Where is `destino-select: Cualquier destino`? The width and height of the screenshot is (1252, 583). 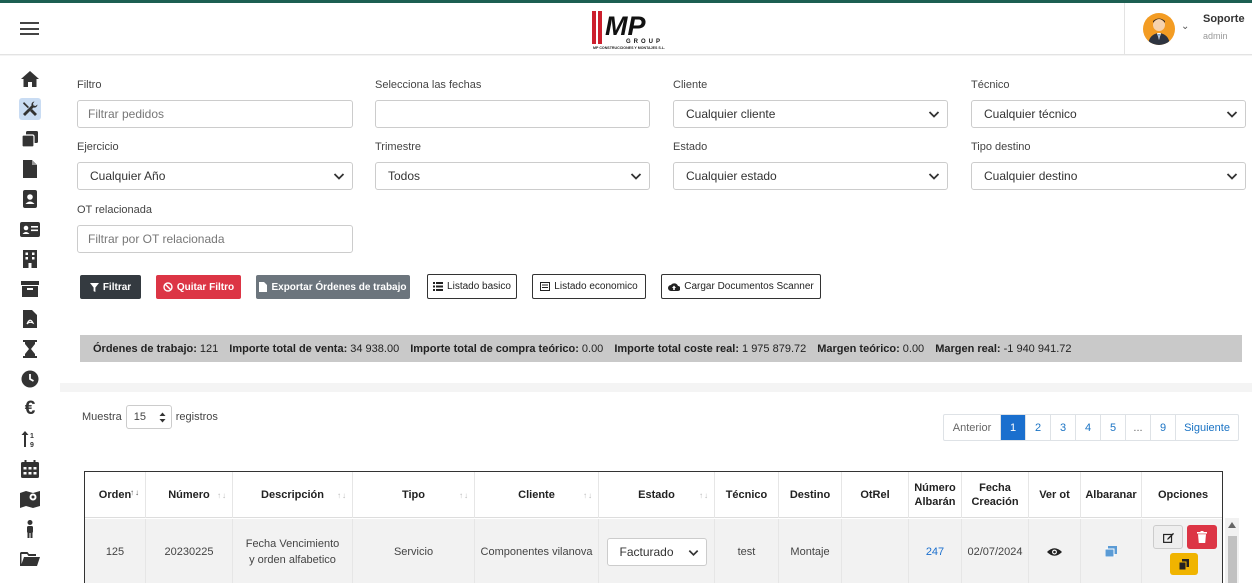
destino-select: Cualquier destino is located at coordinates (1108, 176).